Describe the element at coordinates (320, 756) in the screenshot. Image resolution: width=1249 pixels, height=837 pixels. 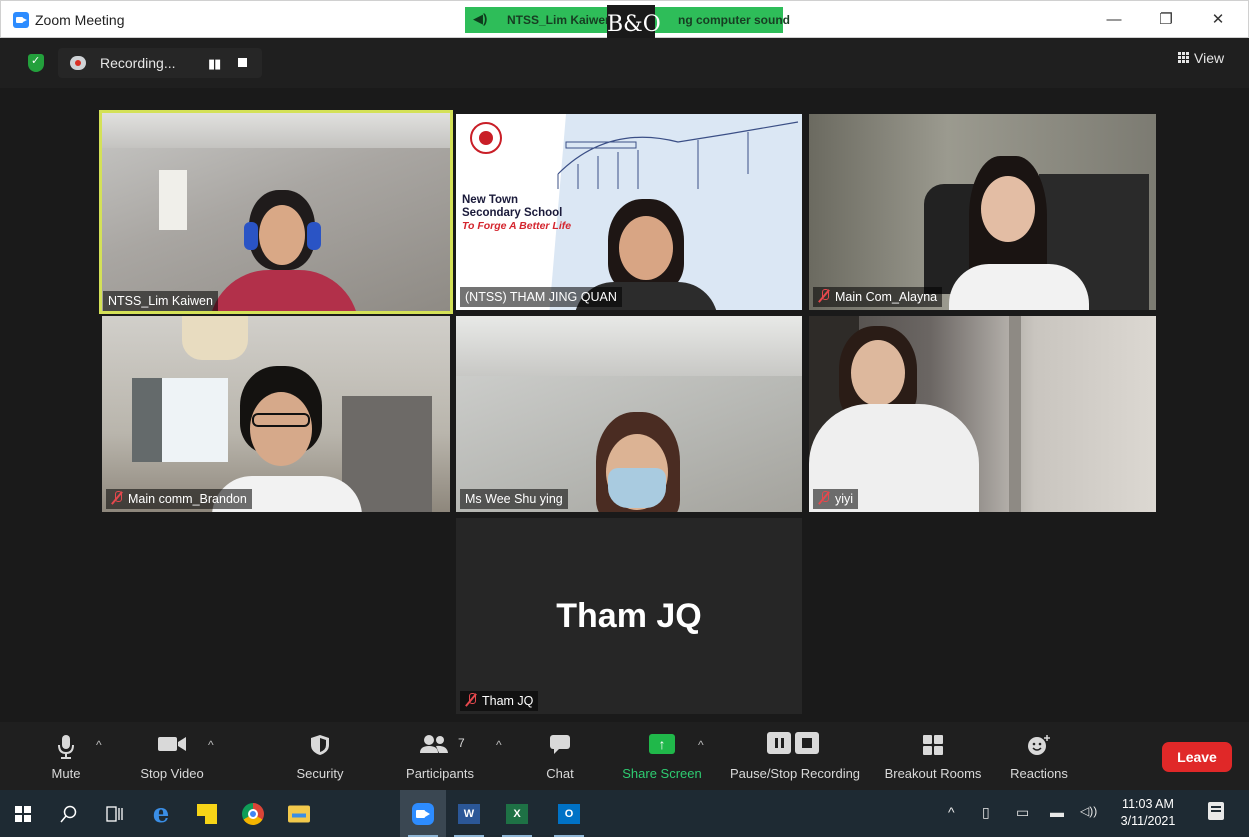
I see `security-button: Security` at that location.